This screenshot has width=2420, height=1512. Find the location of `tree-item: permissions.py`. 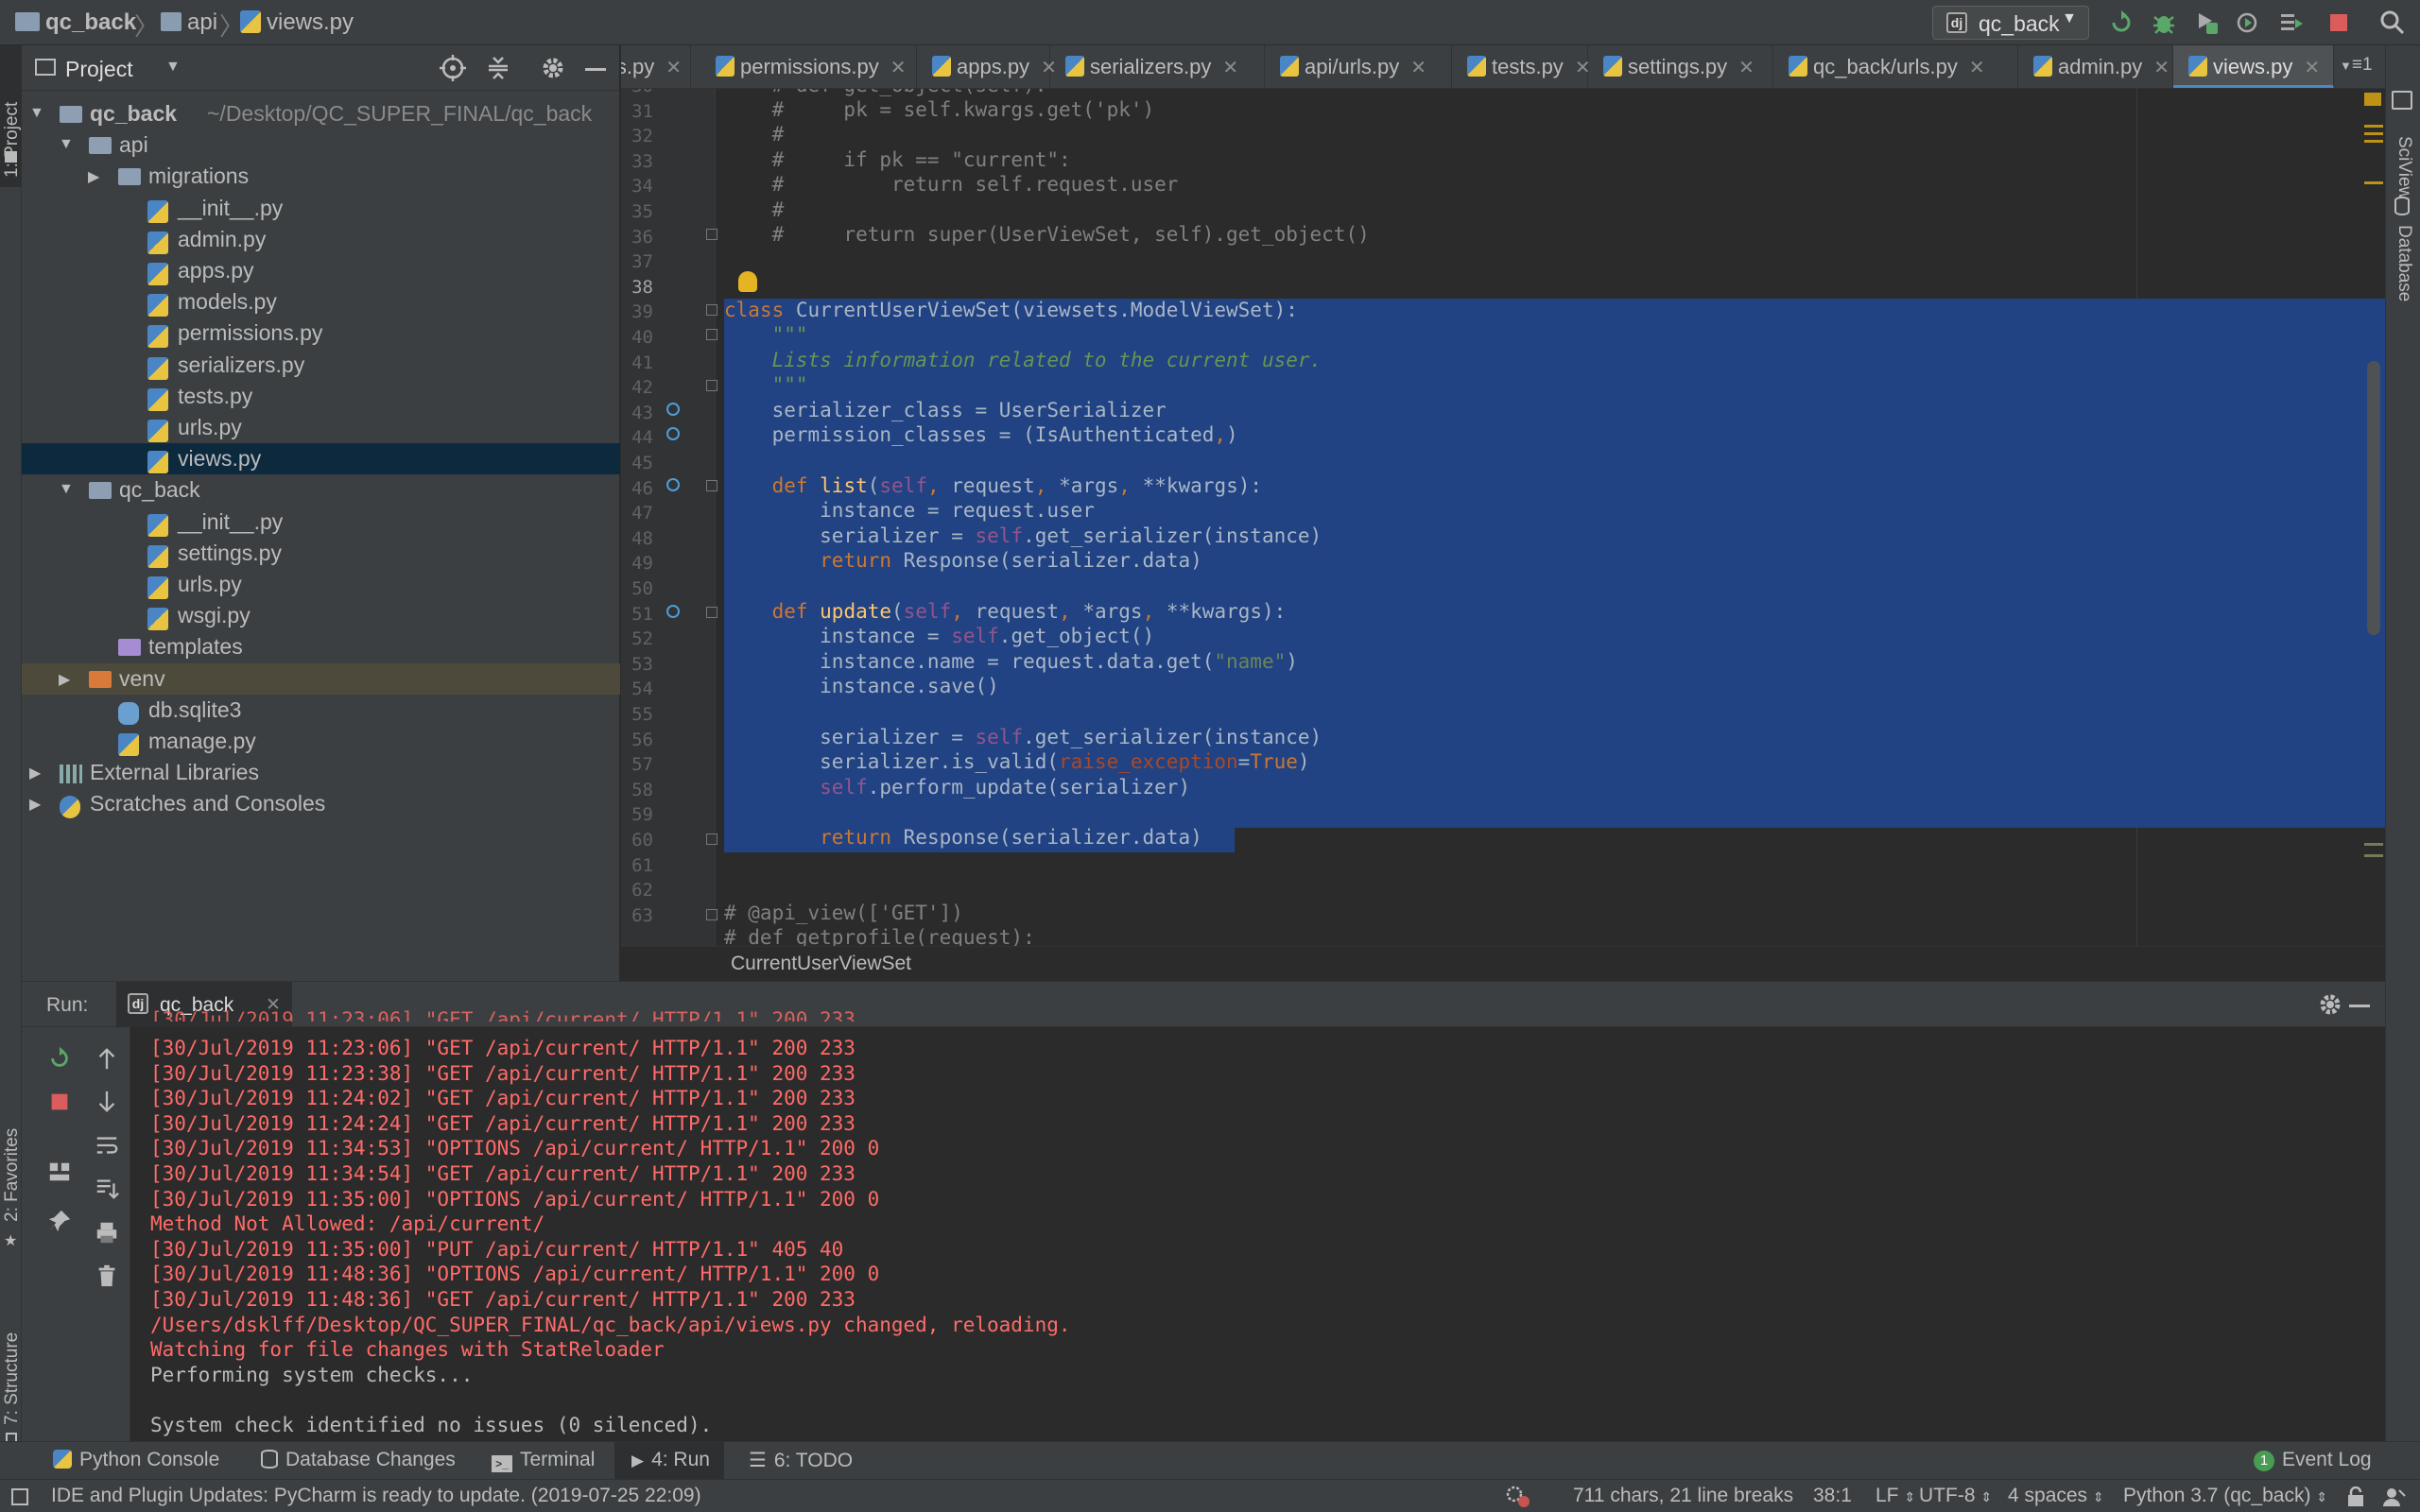

tree-item: permissions.py is located at coordinates (321, 333).